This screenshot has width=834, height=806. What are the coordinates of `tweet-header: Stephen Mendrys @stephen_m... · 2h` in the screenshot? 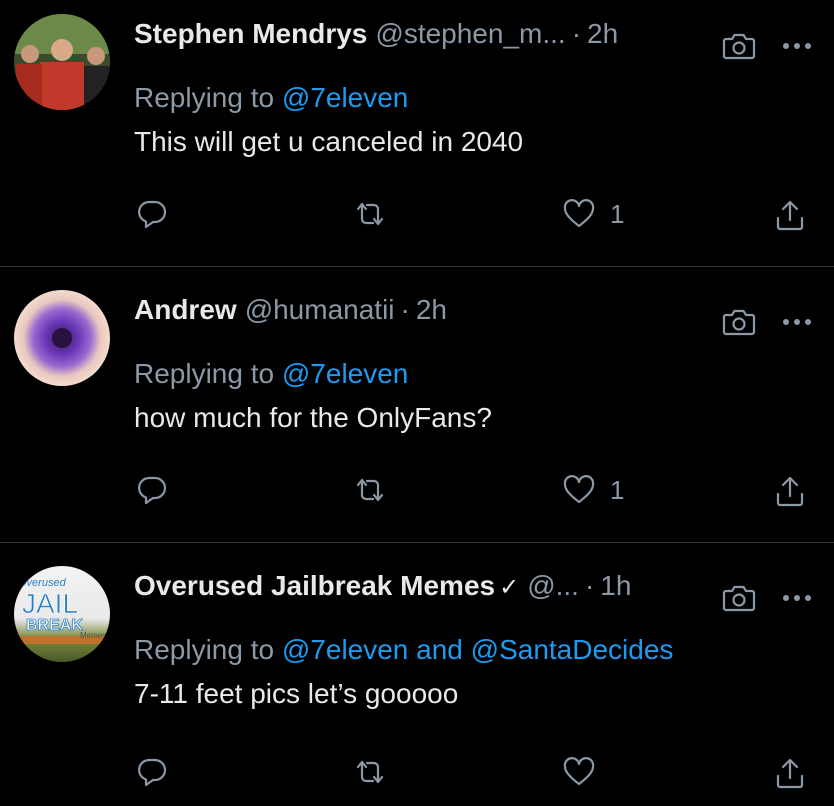 It's located at (376, 38).